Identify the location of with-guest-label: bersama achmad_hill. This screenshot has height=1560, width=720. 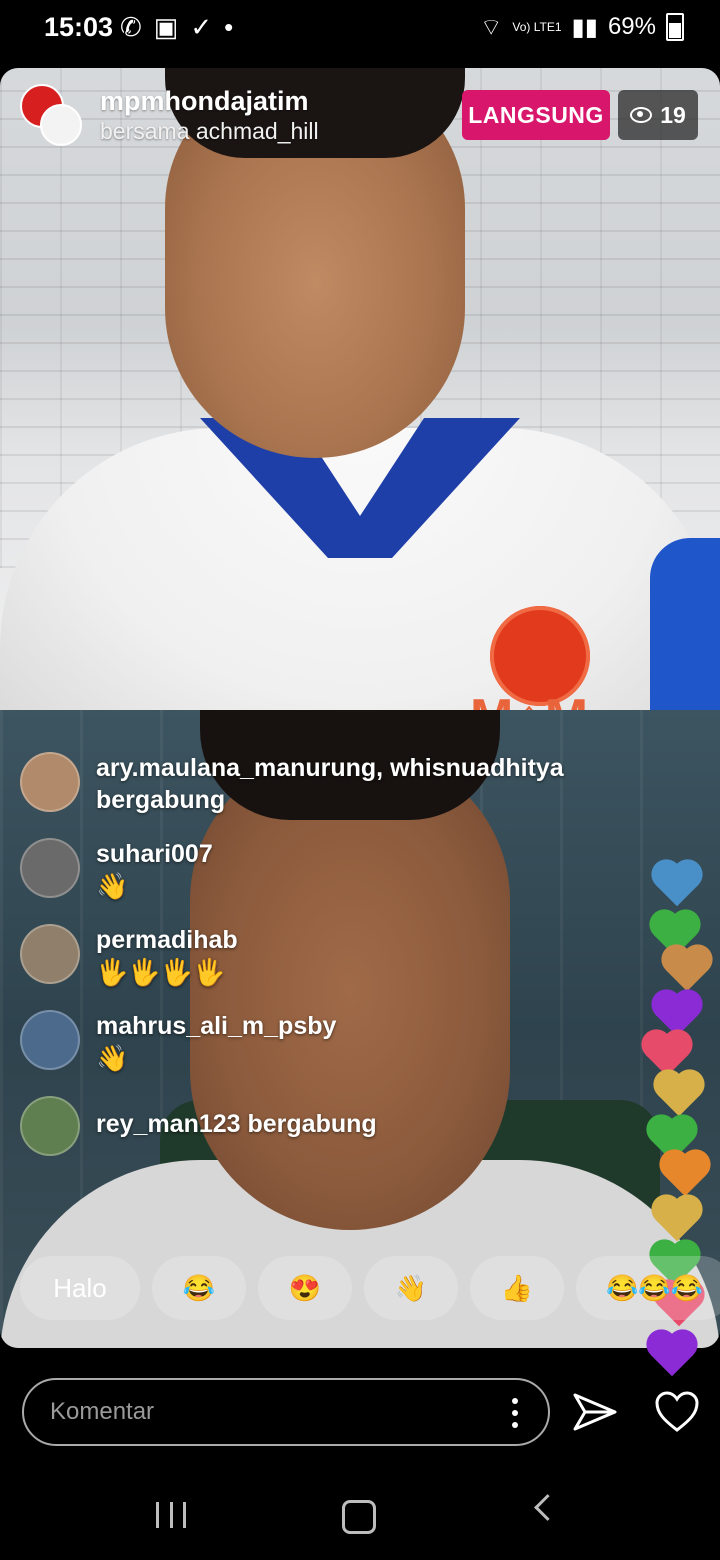
(209, 131).